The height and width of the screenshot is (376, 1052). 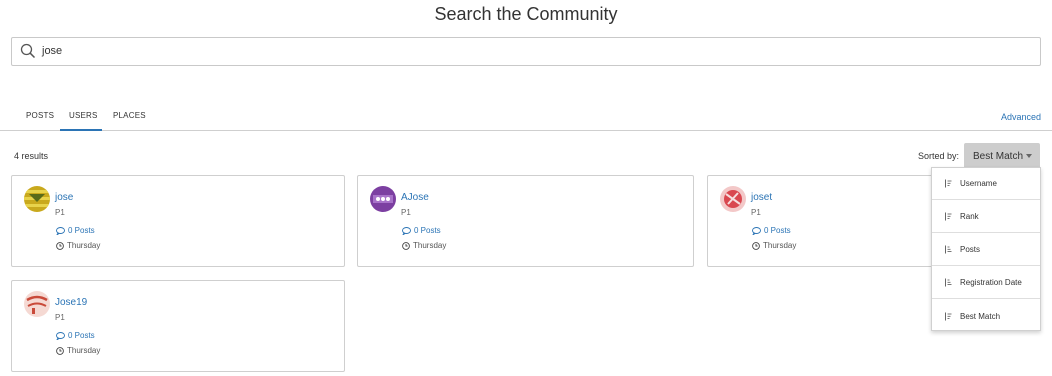 What do you see at coordinates (415, 197) in the screenshot?
I see `username-link: AJose` at bounding box center [415, 197].